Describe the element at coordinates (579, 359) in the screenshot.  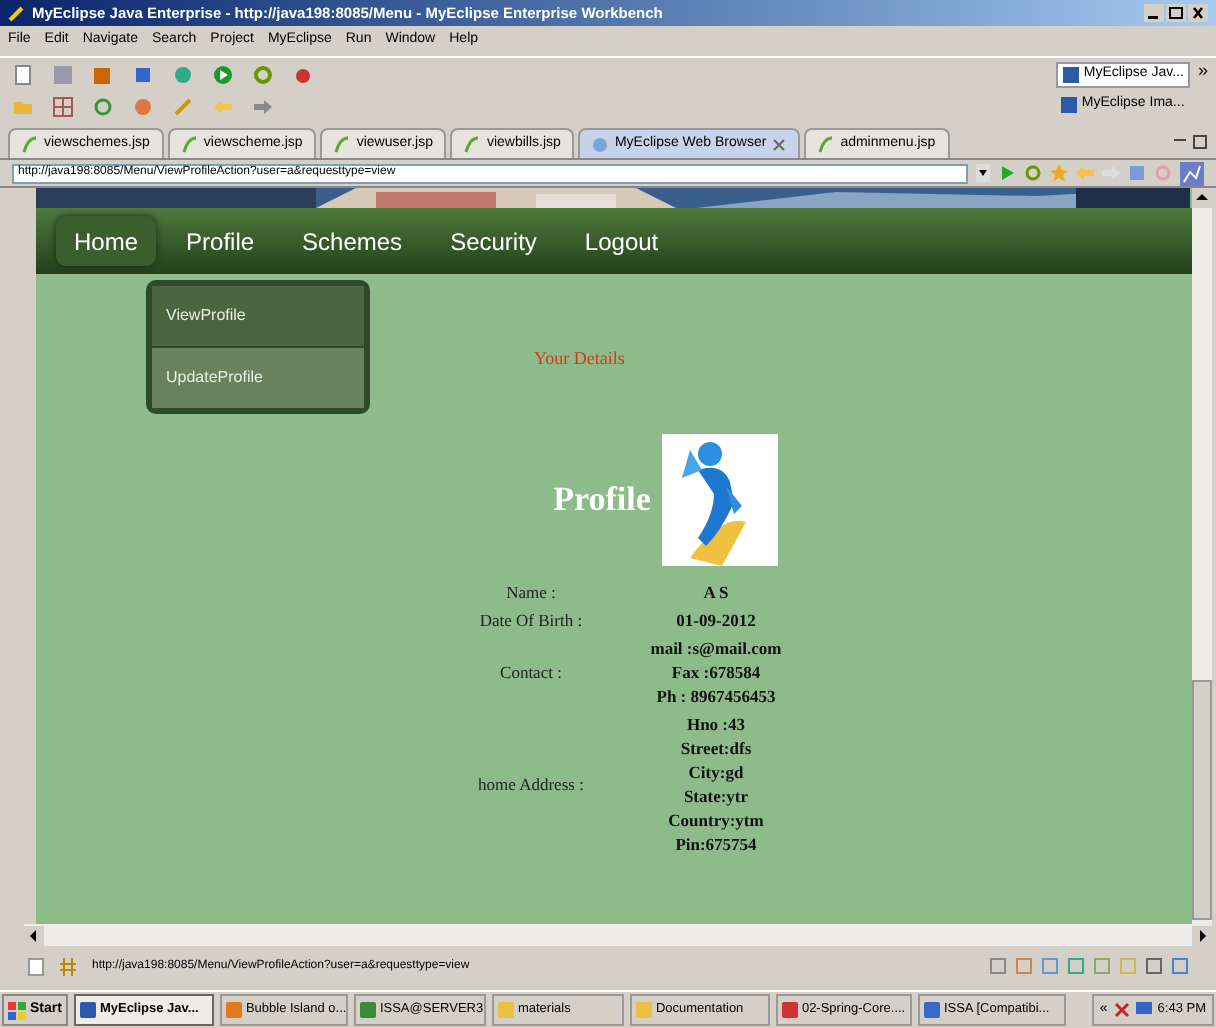
I see `section-heading: Your Details` at that location.